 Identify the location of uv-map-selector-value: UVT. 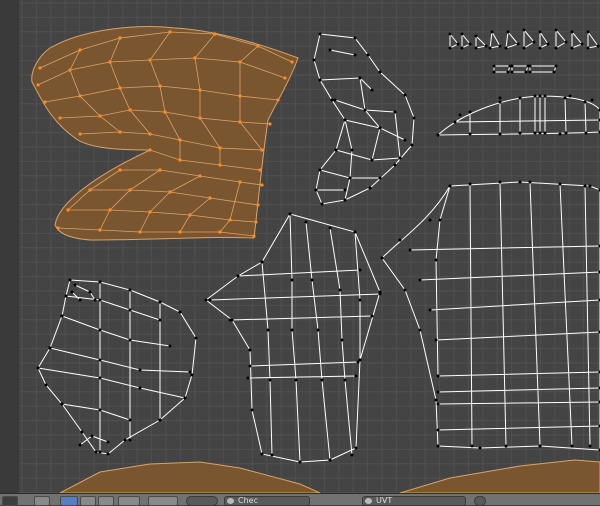
(384, 500).